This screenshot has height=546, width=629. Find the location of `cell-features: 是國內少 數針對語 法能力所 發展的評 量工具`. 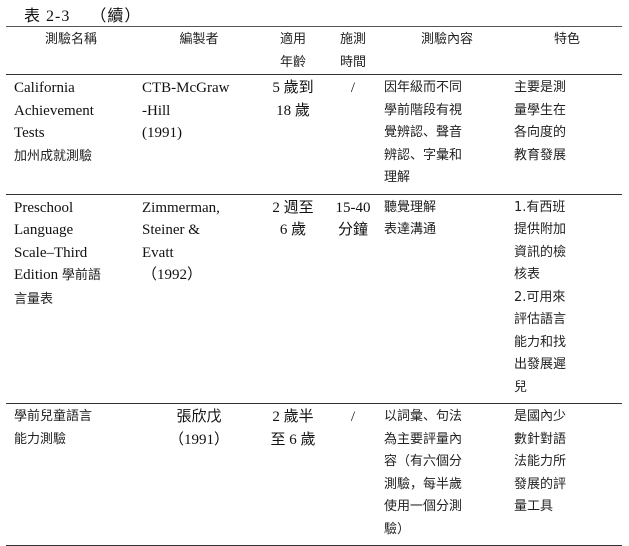

cell-features: 是國內少 數針對語 法能力所 發展的評 量工具 is located at coordinates (540, 461).